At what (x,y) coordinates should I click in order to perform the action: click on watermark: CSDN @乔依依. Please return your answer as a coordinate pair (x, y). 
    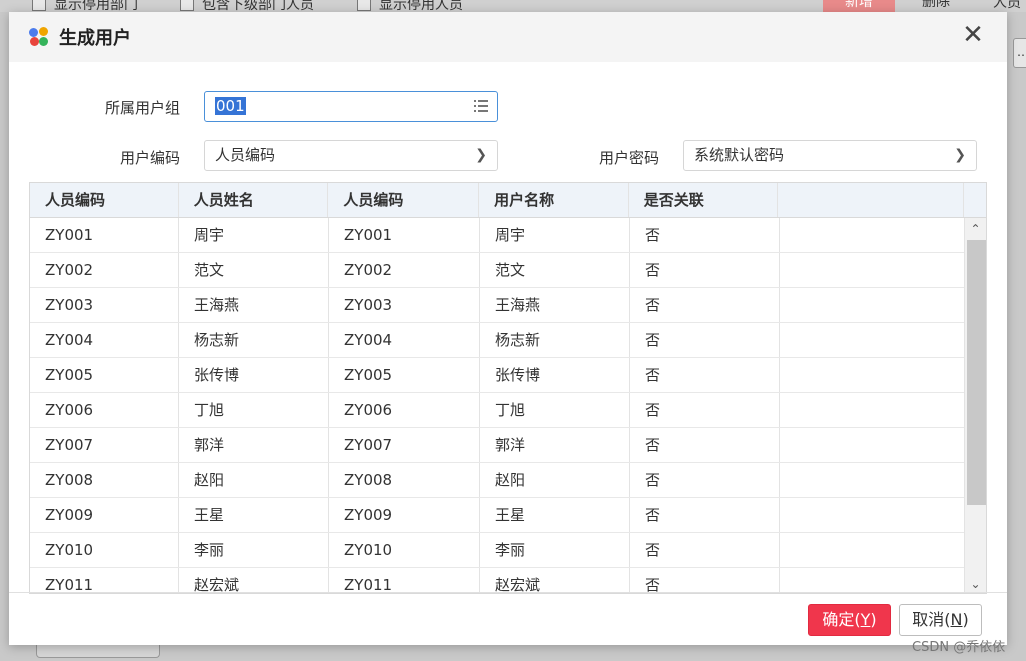
    Looking at the image, I should click on (959, 647).